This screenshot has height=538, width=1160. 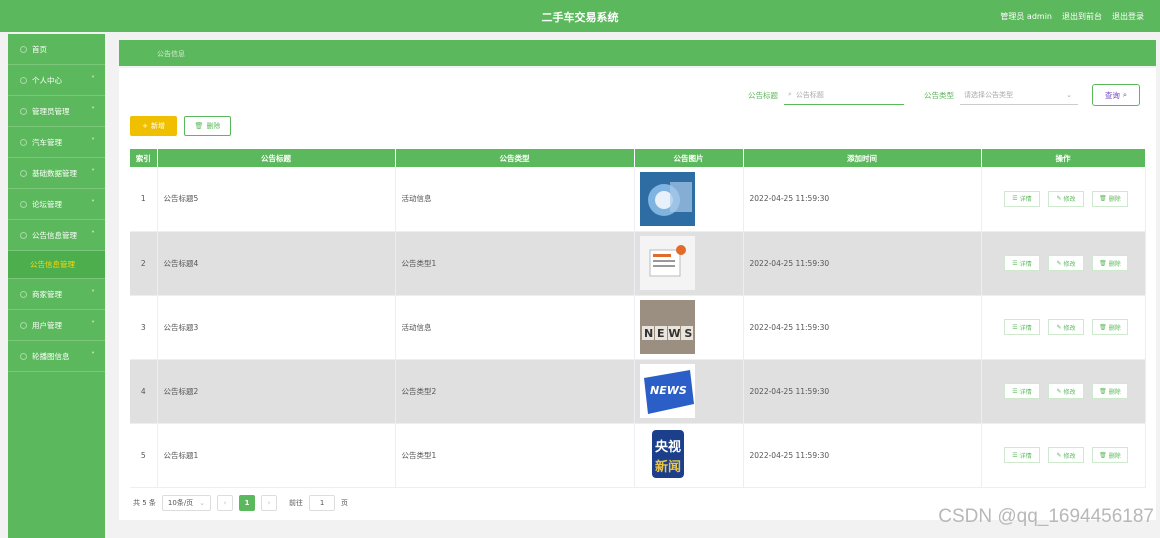 I want to click on sidebar-item: 管理员管理 ˅, so click(x=56, y=111).